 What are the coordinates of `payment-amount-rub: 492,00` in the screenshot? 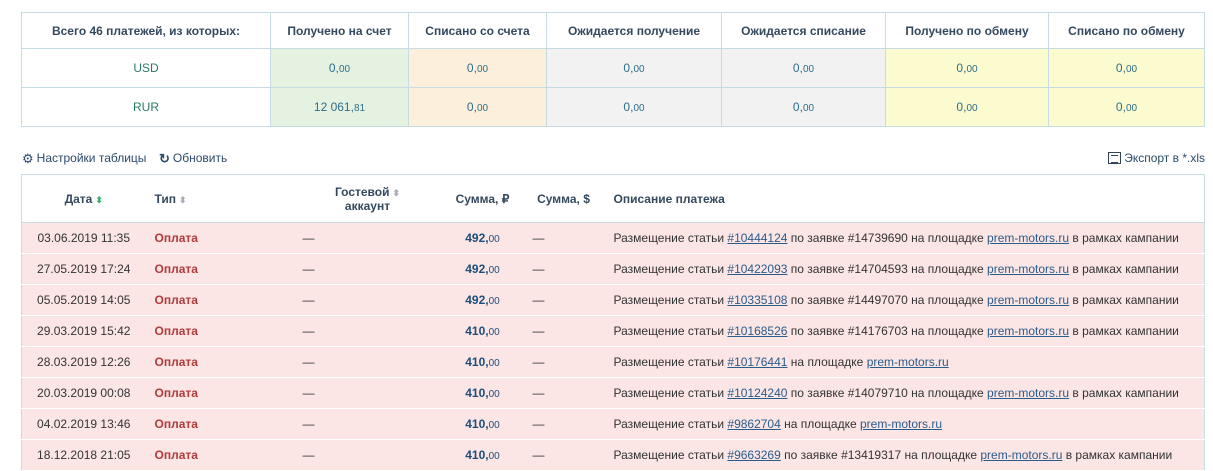 It's located at (482, 269).